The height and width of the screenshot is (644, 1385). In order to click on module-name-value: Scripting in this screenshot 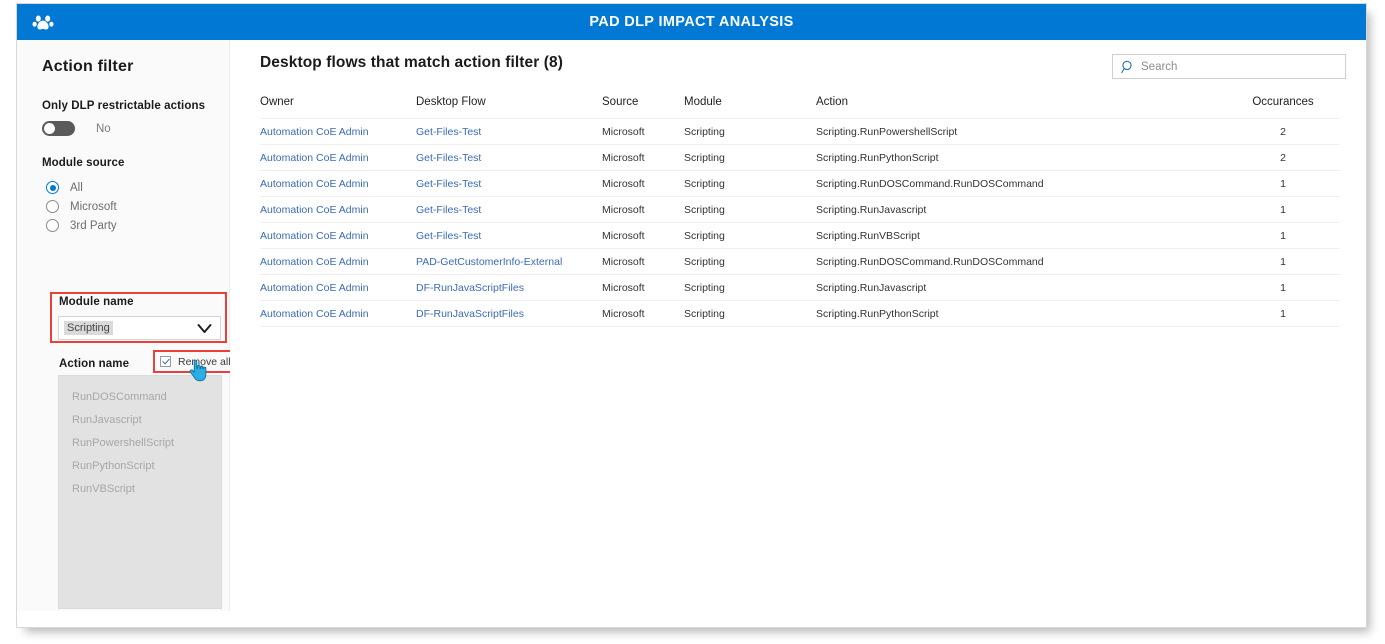, I will do `click(88, 328)`.